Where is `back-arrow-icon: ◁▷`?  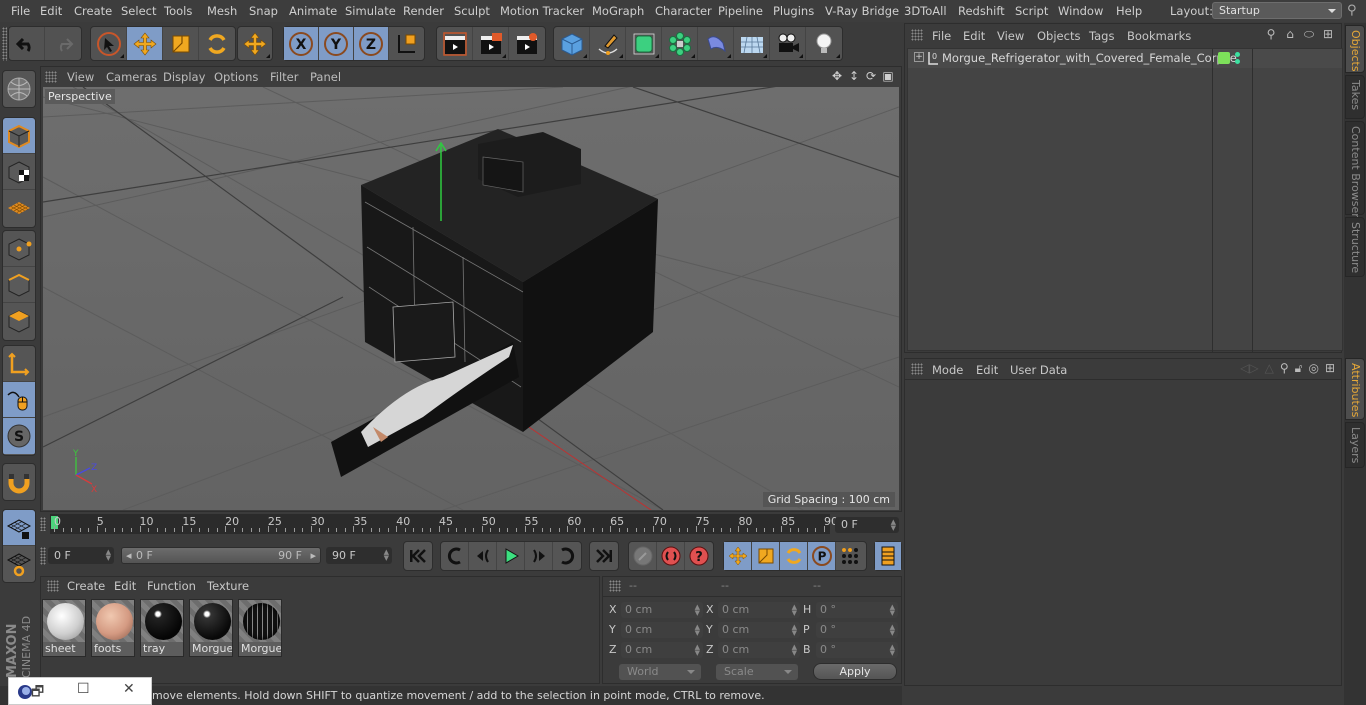 back-arrow-icon: ◁▷ is located at coordinates (1249, 368).